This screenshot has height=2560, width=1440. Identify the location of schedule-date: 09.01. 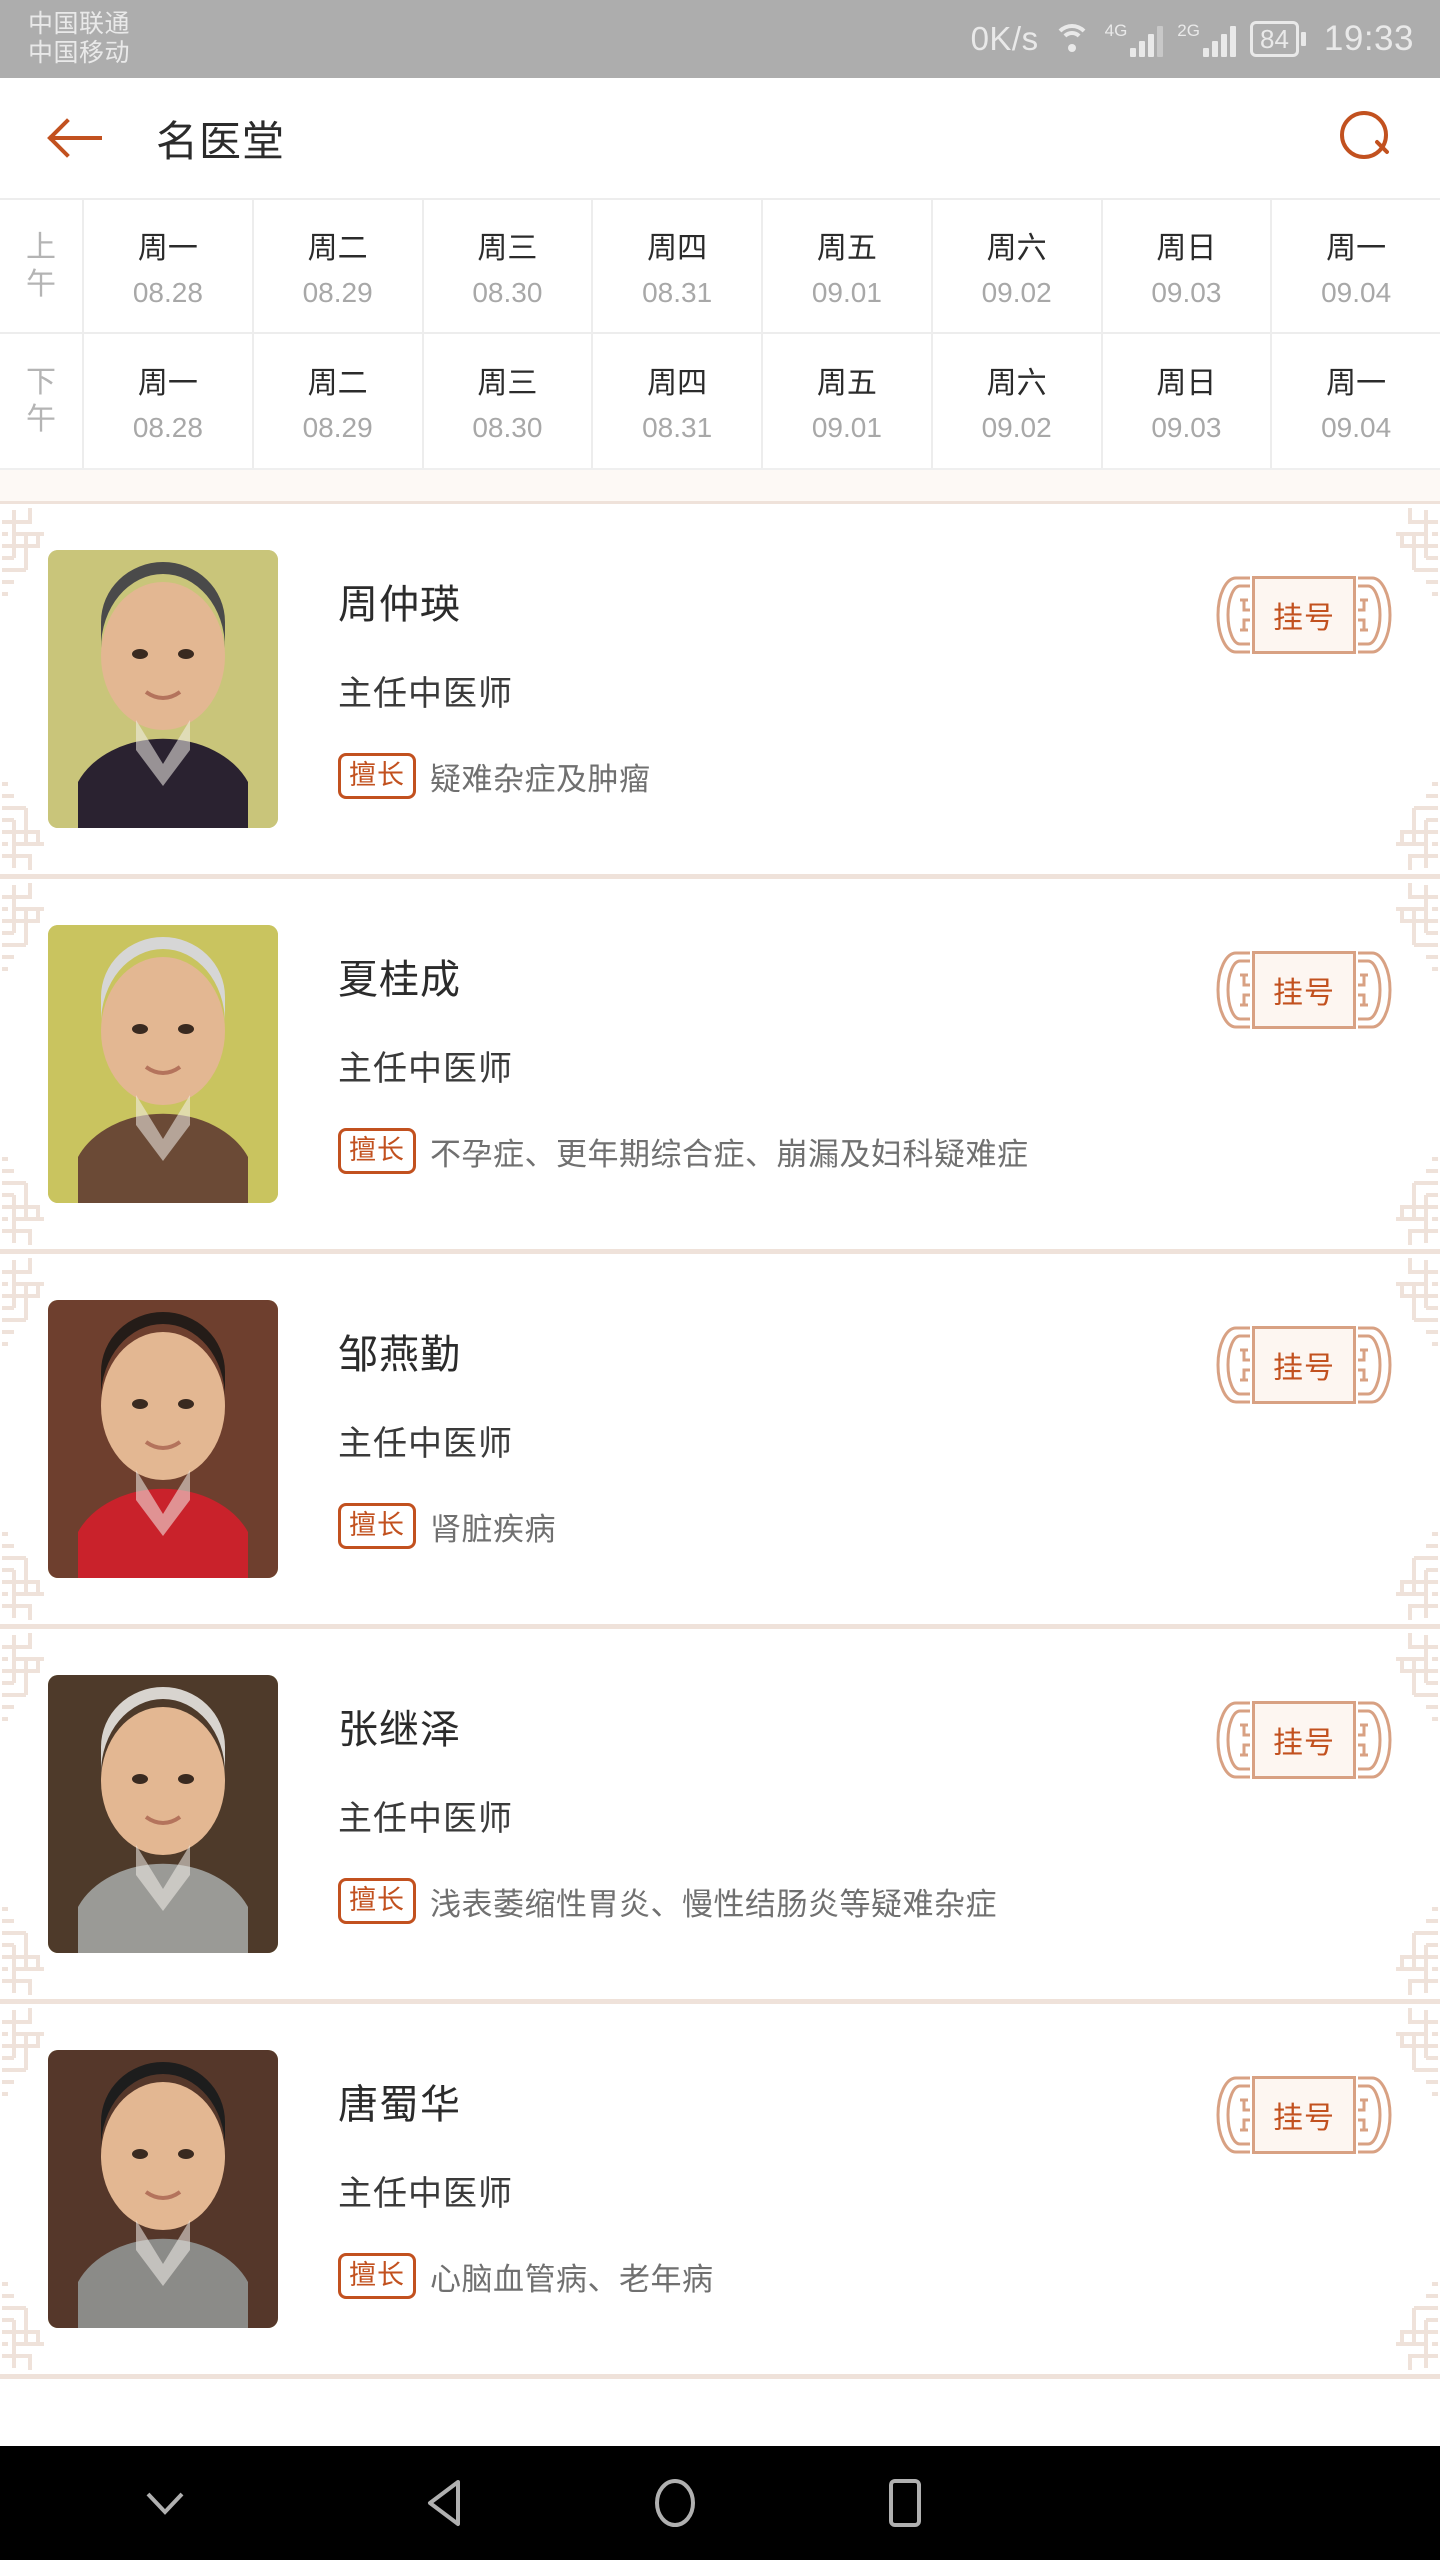
(846, 427).